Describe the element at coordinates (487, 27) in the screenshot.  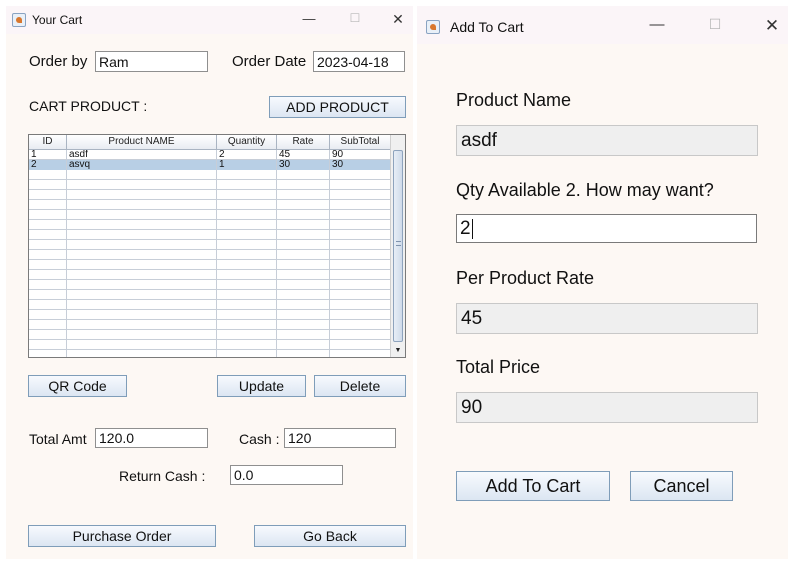
I see `add-window-title: Add To Cart` at that location.